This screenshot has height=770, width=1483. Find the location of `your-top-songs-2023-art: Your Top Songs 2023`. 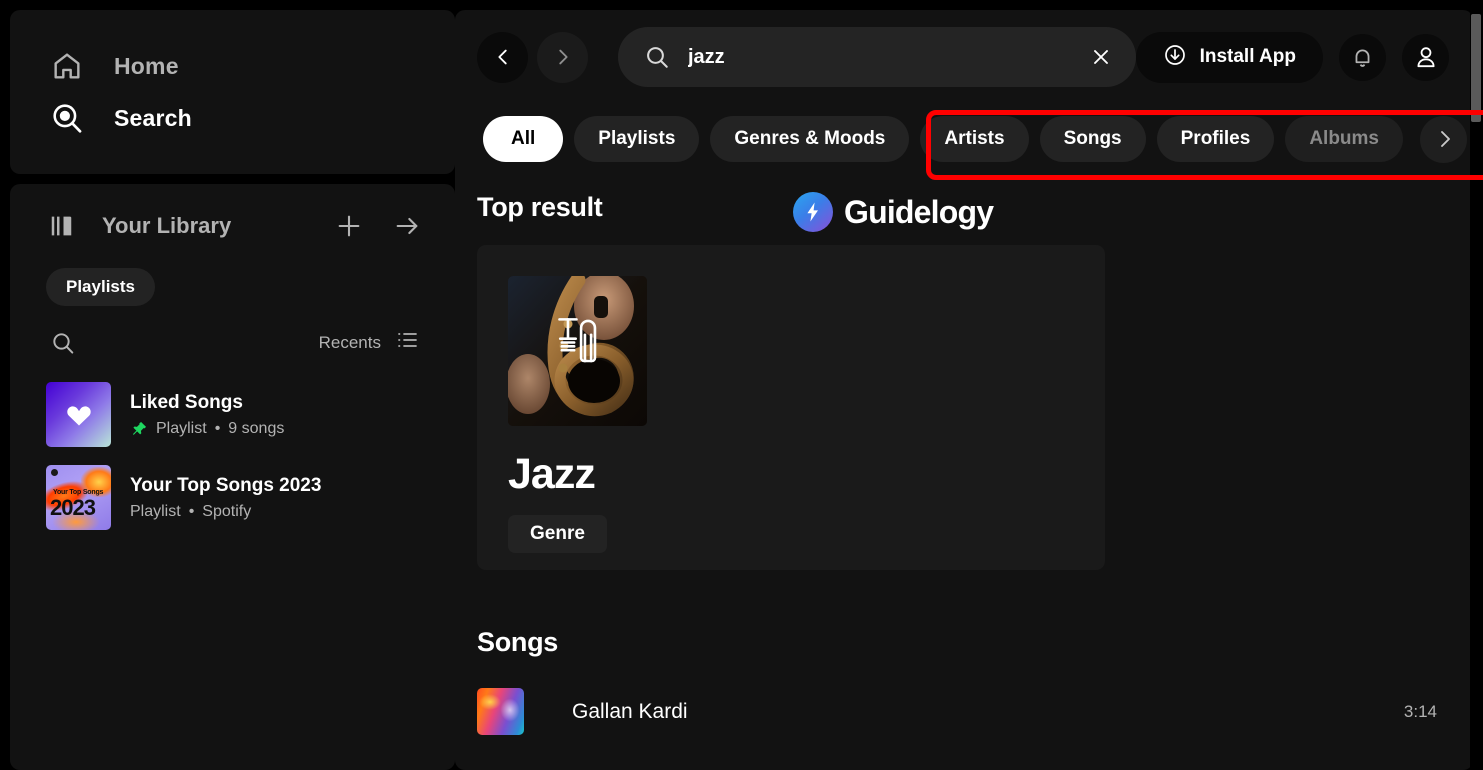

your-top-songs-2023-art: Your Top Songs 2023 is located at coordinates (78, 497).